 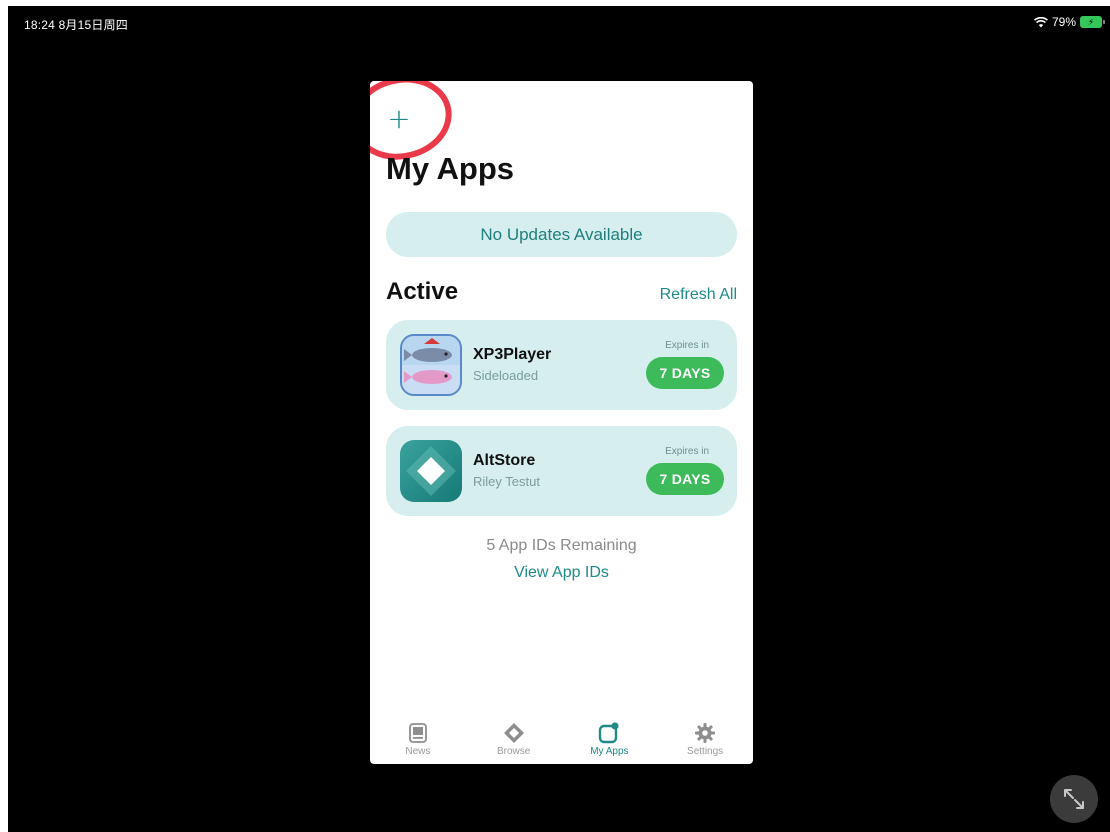 What do you see at coordinates (422, 291) in the screenshot?
I see `section-title-active: Active` at bounding box center [422, 291].